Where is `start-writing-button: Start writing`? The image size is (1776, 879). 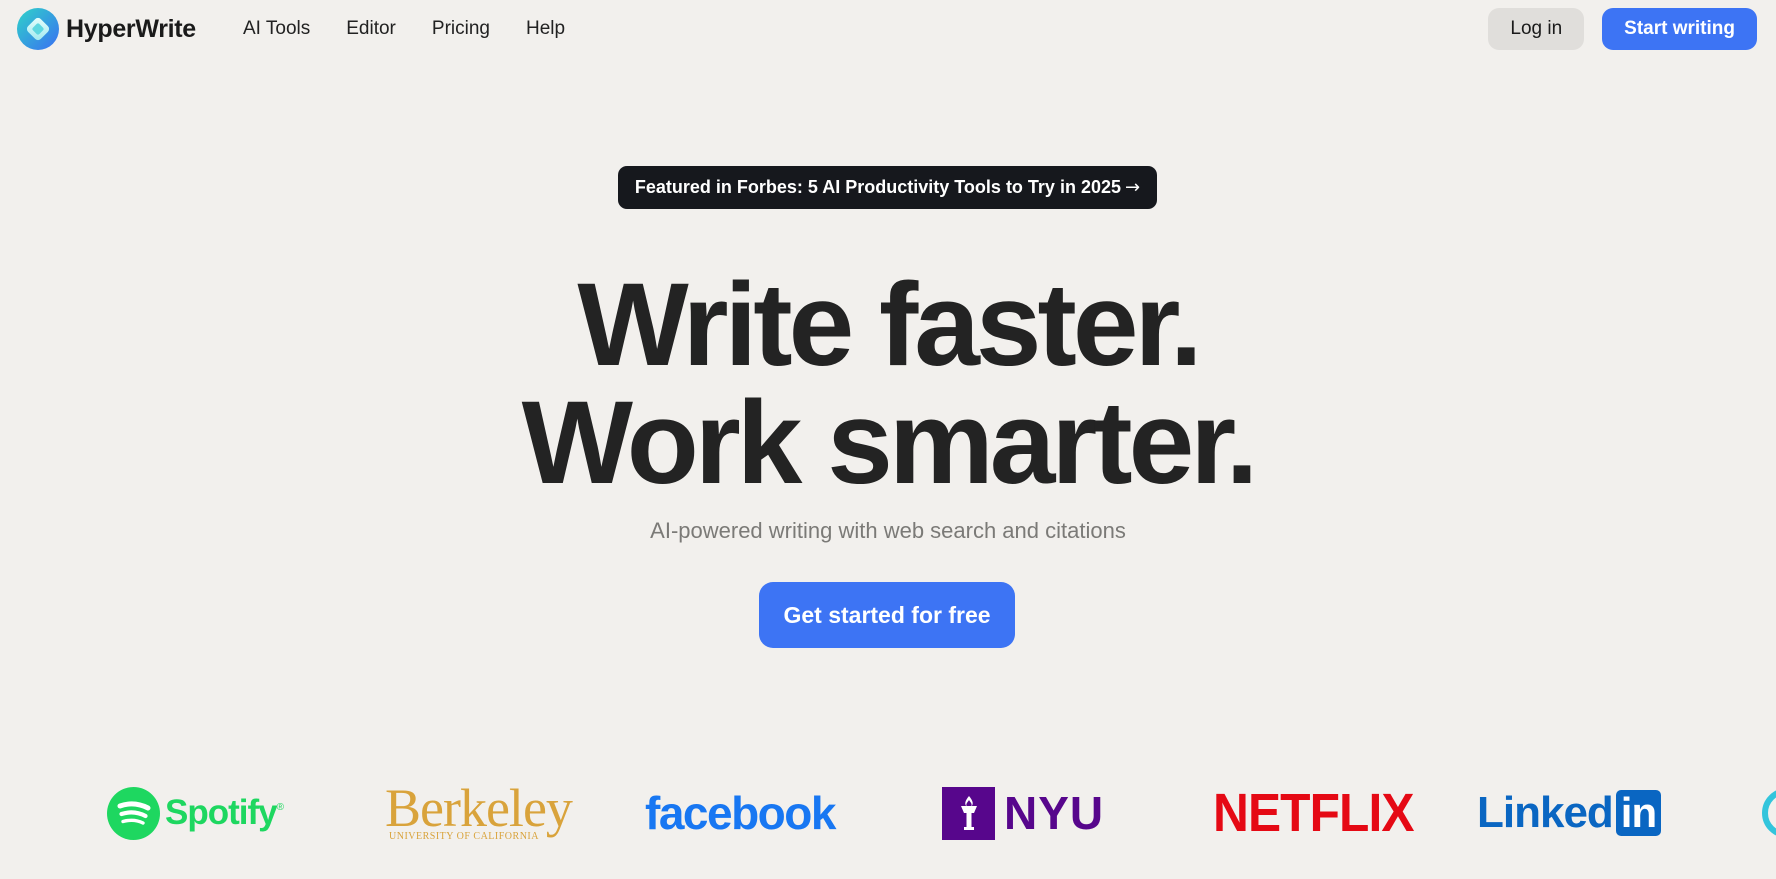
start-writing-button: Start writing is located at coordinates (1679, 29).